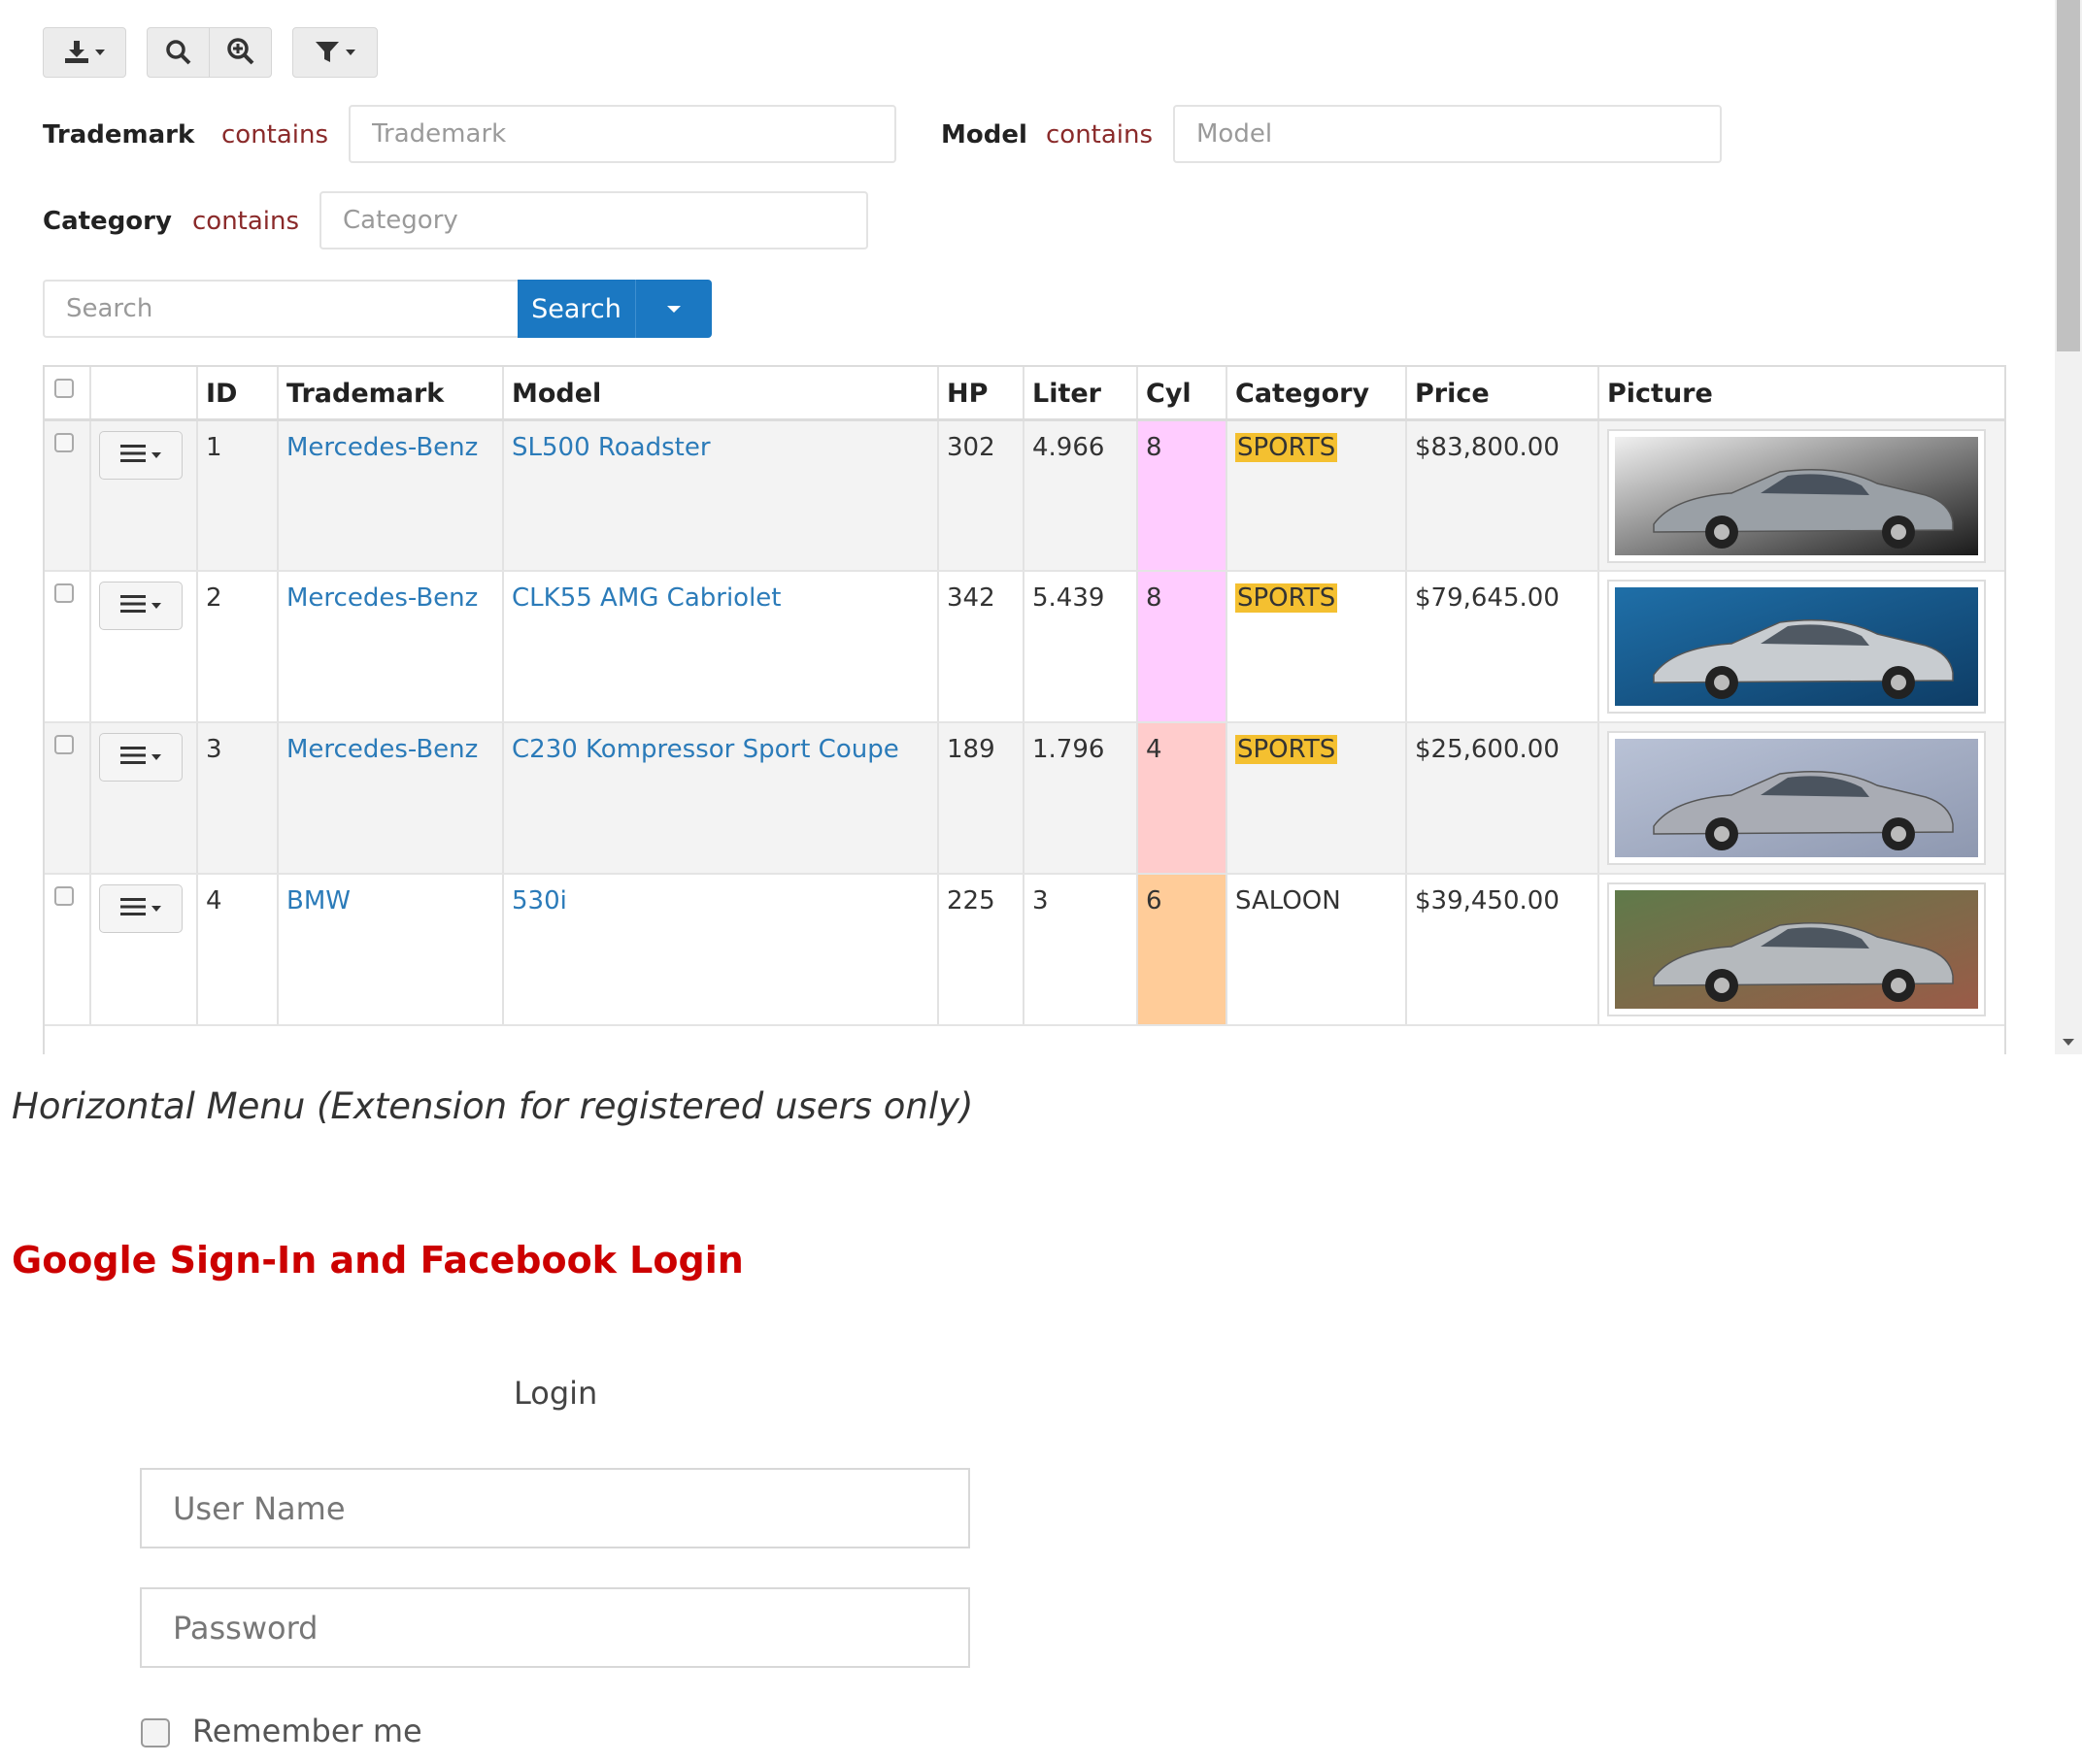  I want to click on cyl-value: 6, so click(1154, 900).